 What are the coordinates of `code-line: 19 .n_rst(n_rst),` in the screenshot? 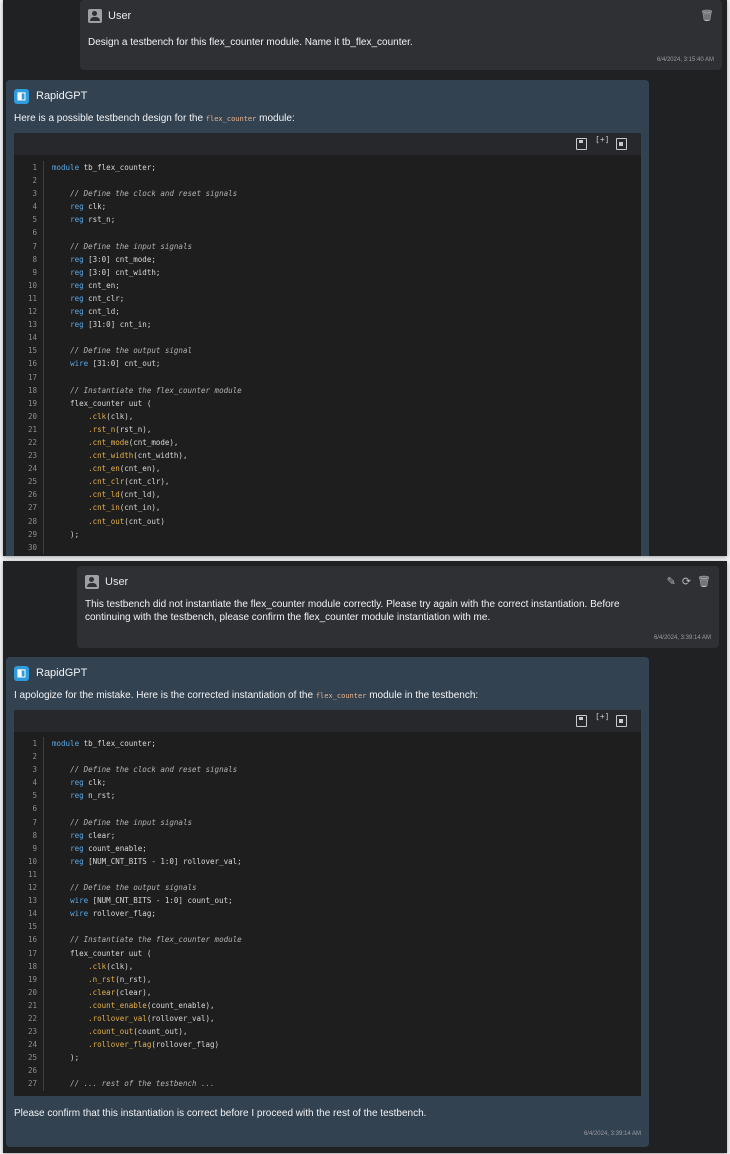 It's located at (327, 979).